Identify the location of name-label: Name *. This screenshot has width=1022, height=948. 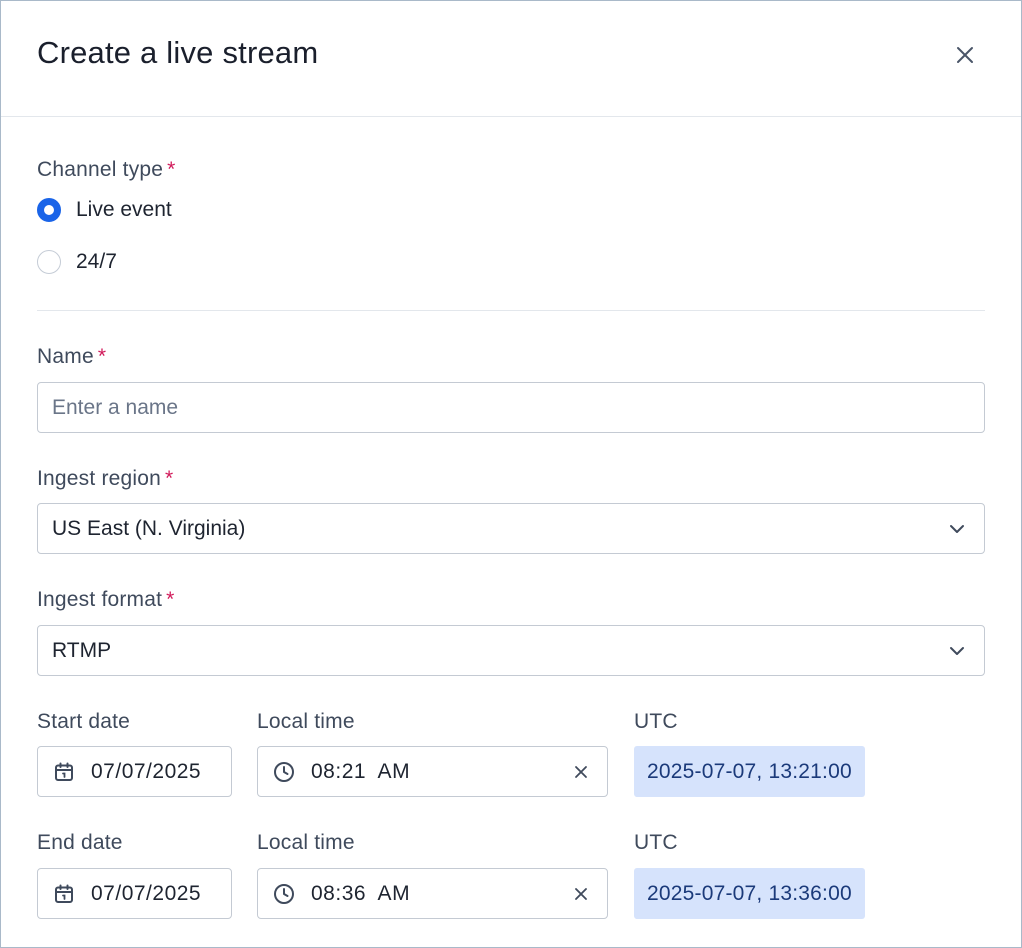
(71, 357).